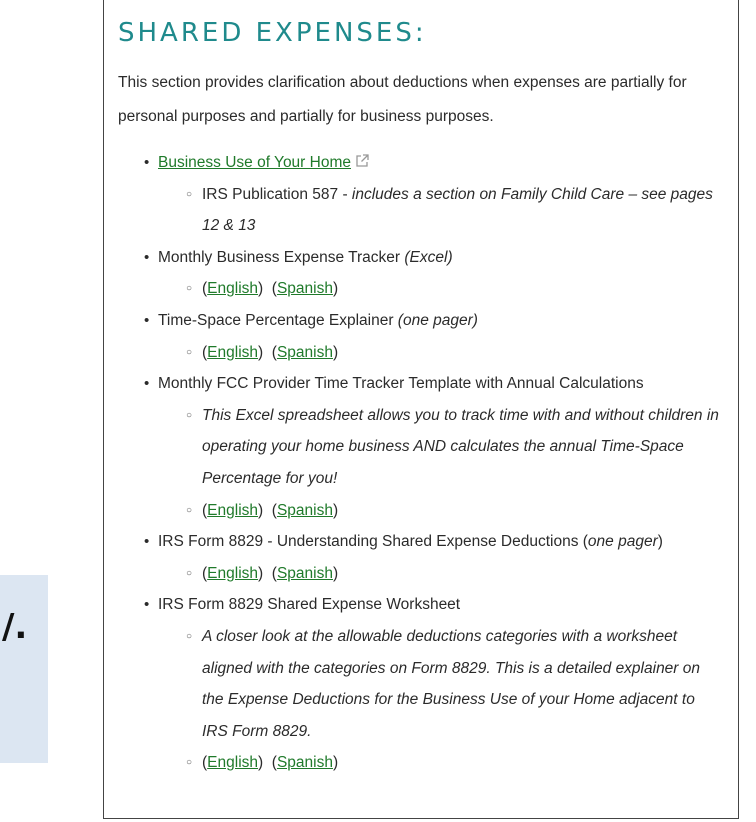 The image size is (756, 822). Describe the element at coordinates (24, 669) in the screenshot. I see `side-callout-box: /.` at that location.